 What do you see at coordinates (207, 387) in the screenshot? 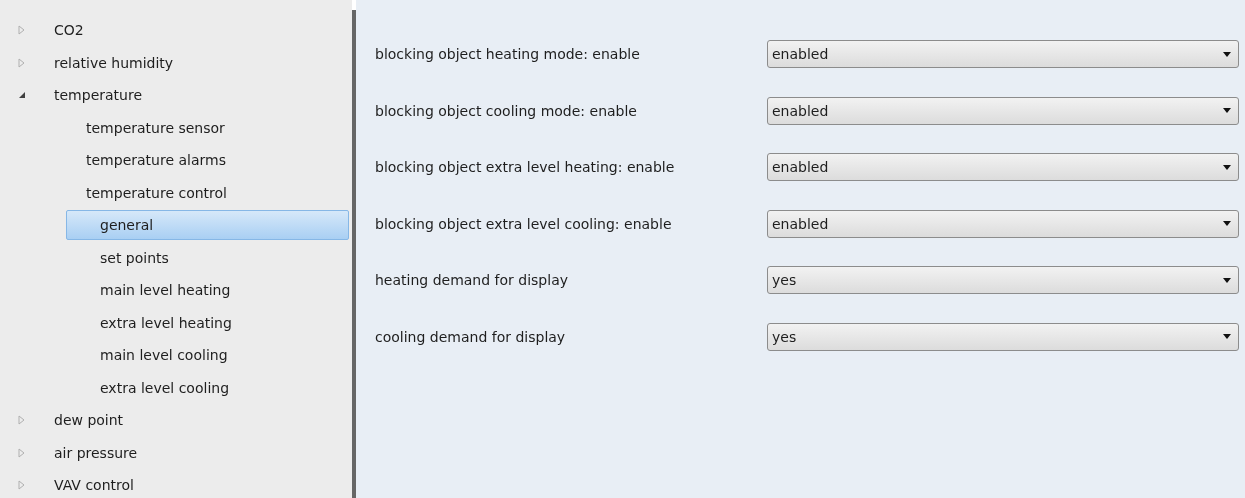
I see `tree-item: extra level cooling` at bounding box center [207, 387].